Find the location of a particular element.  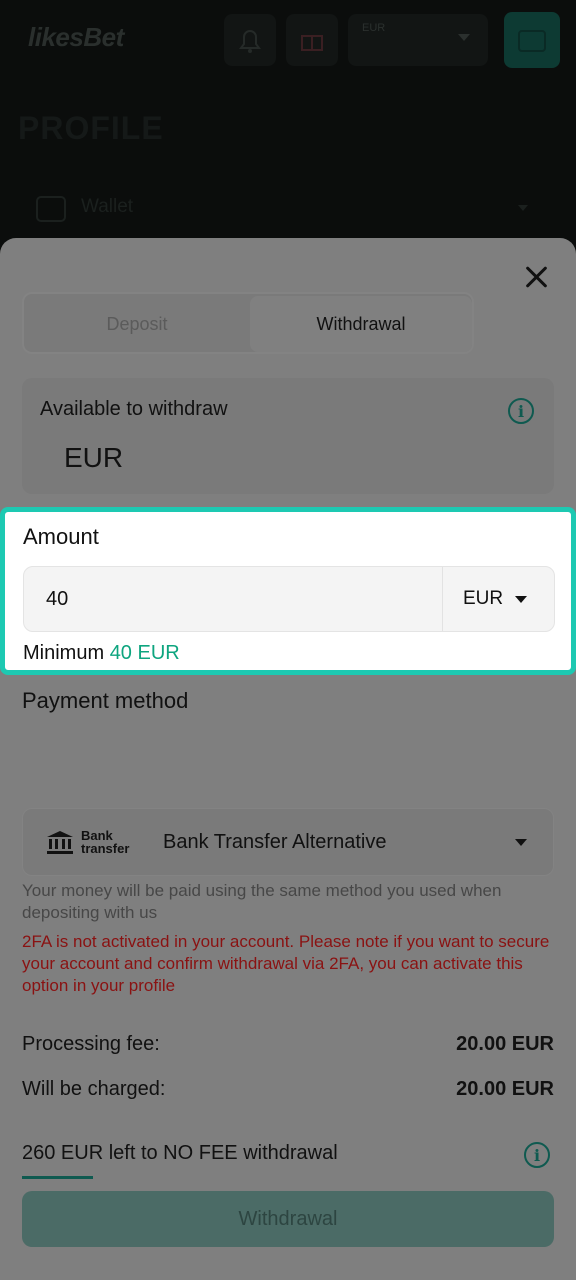

bell-icon is located at coordinates (250, 41).